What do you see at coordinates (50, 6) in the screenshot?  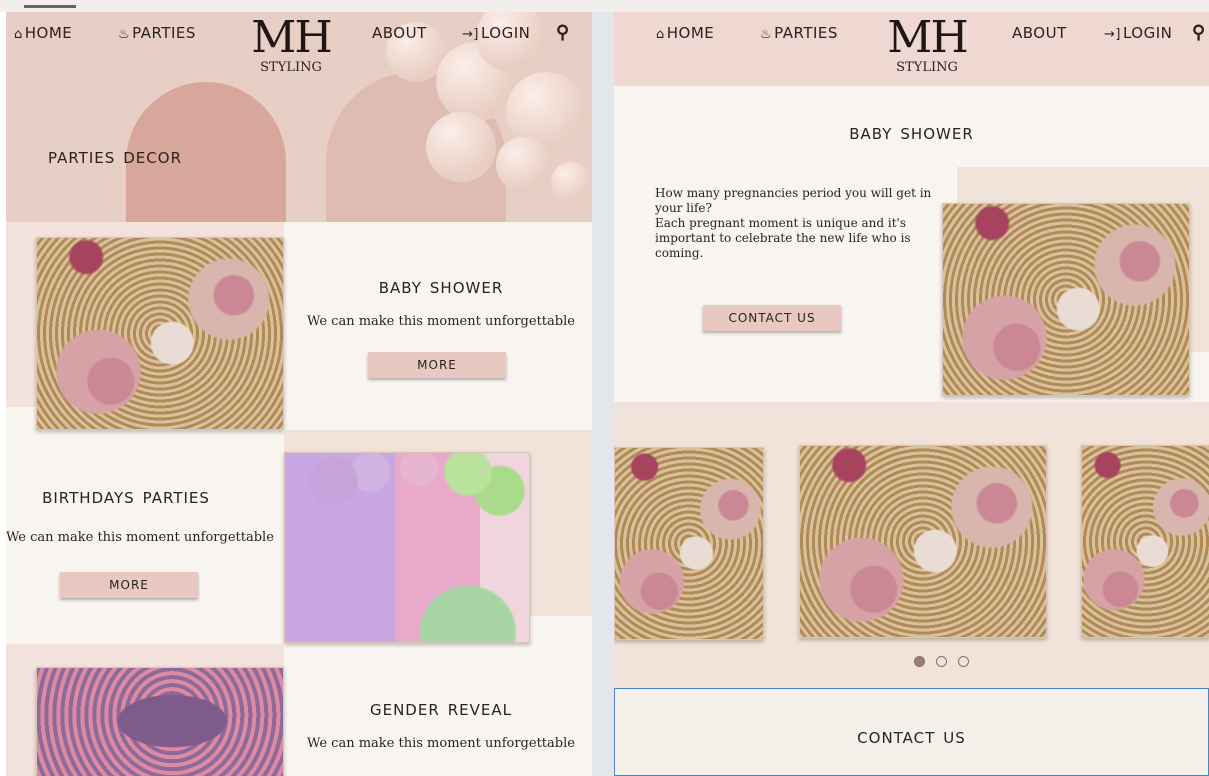 I see `tab-indicator` at bounding box center [50, 6].